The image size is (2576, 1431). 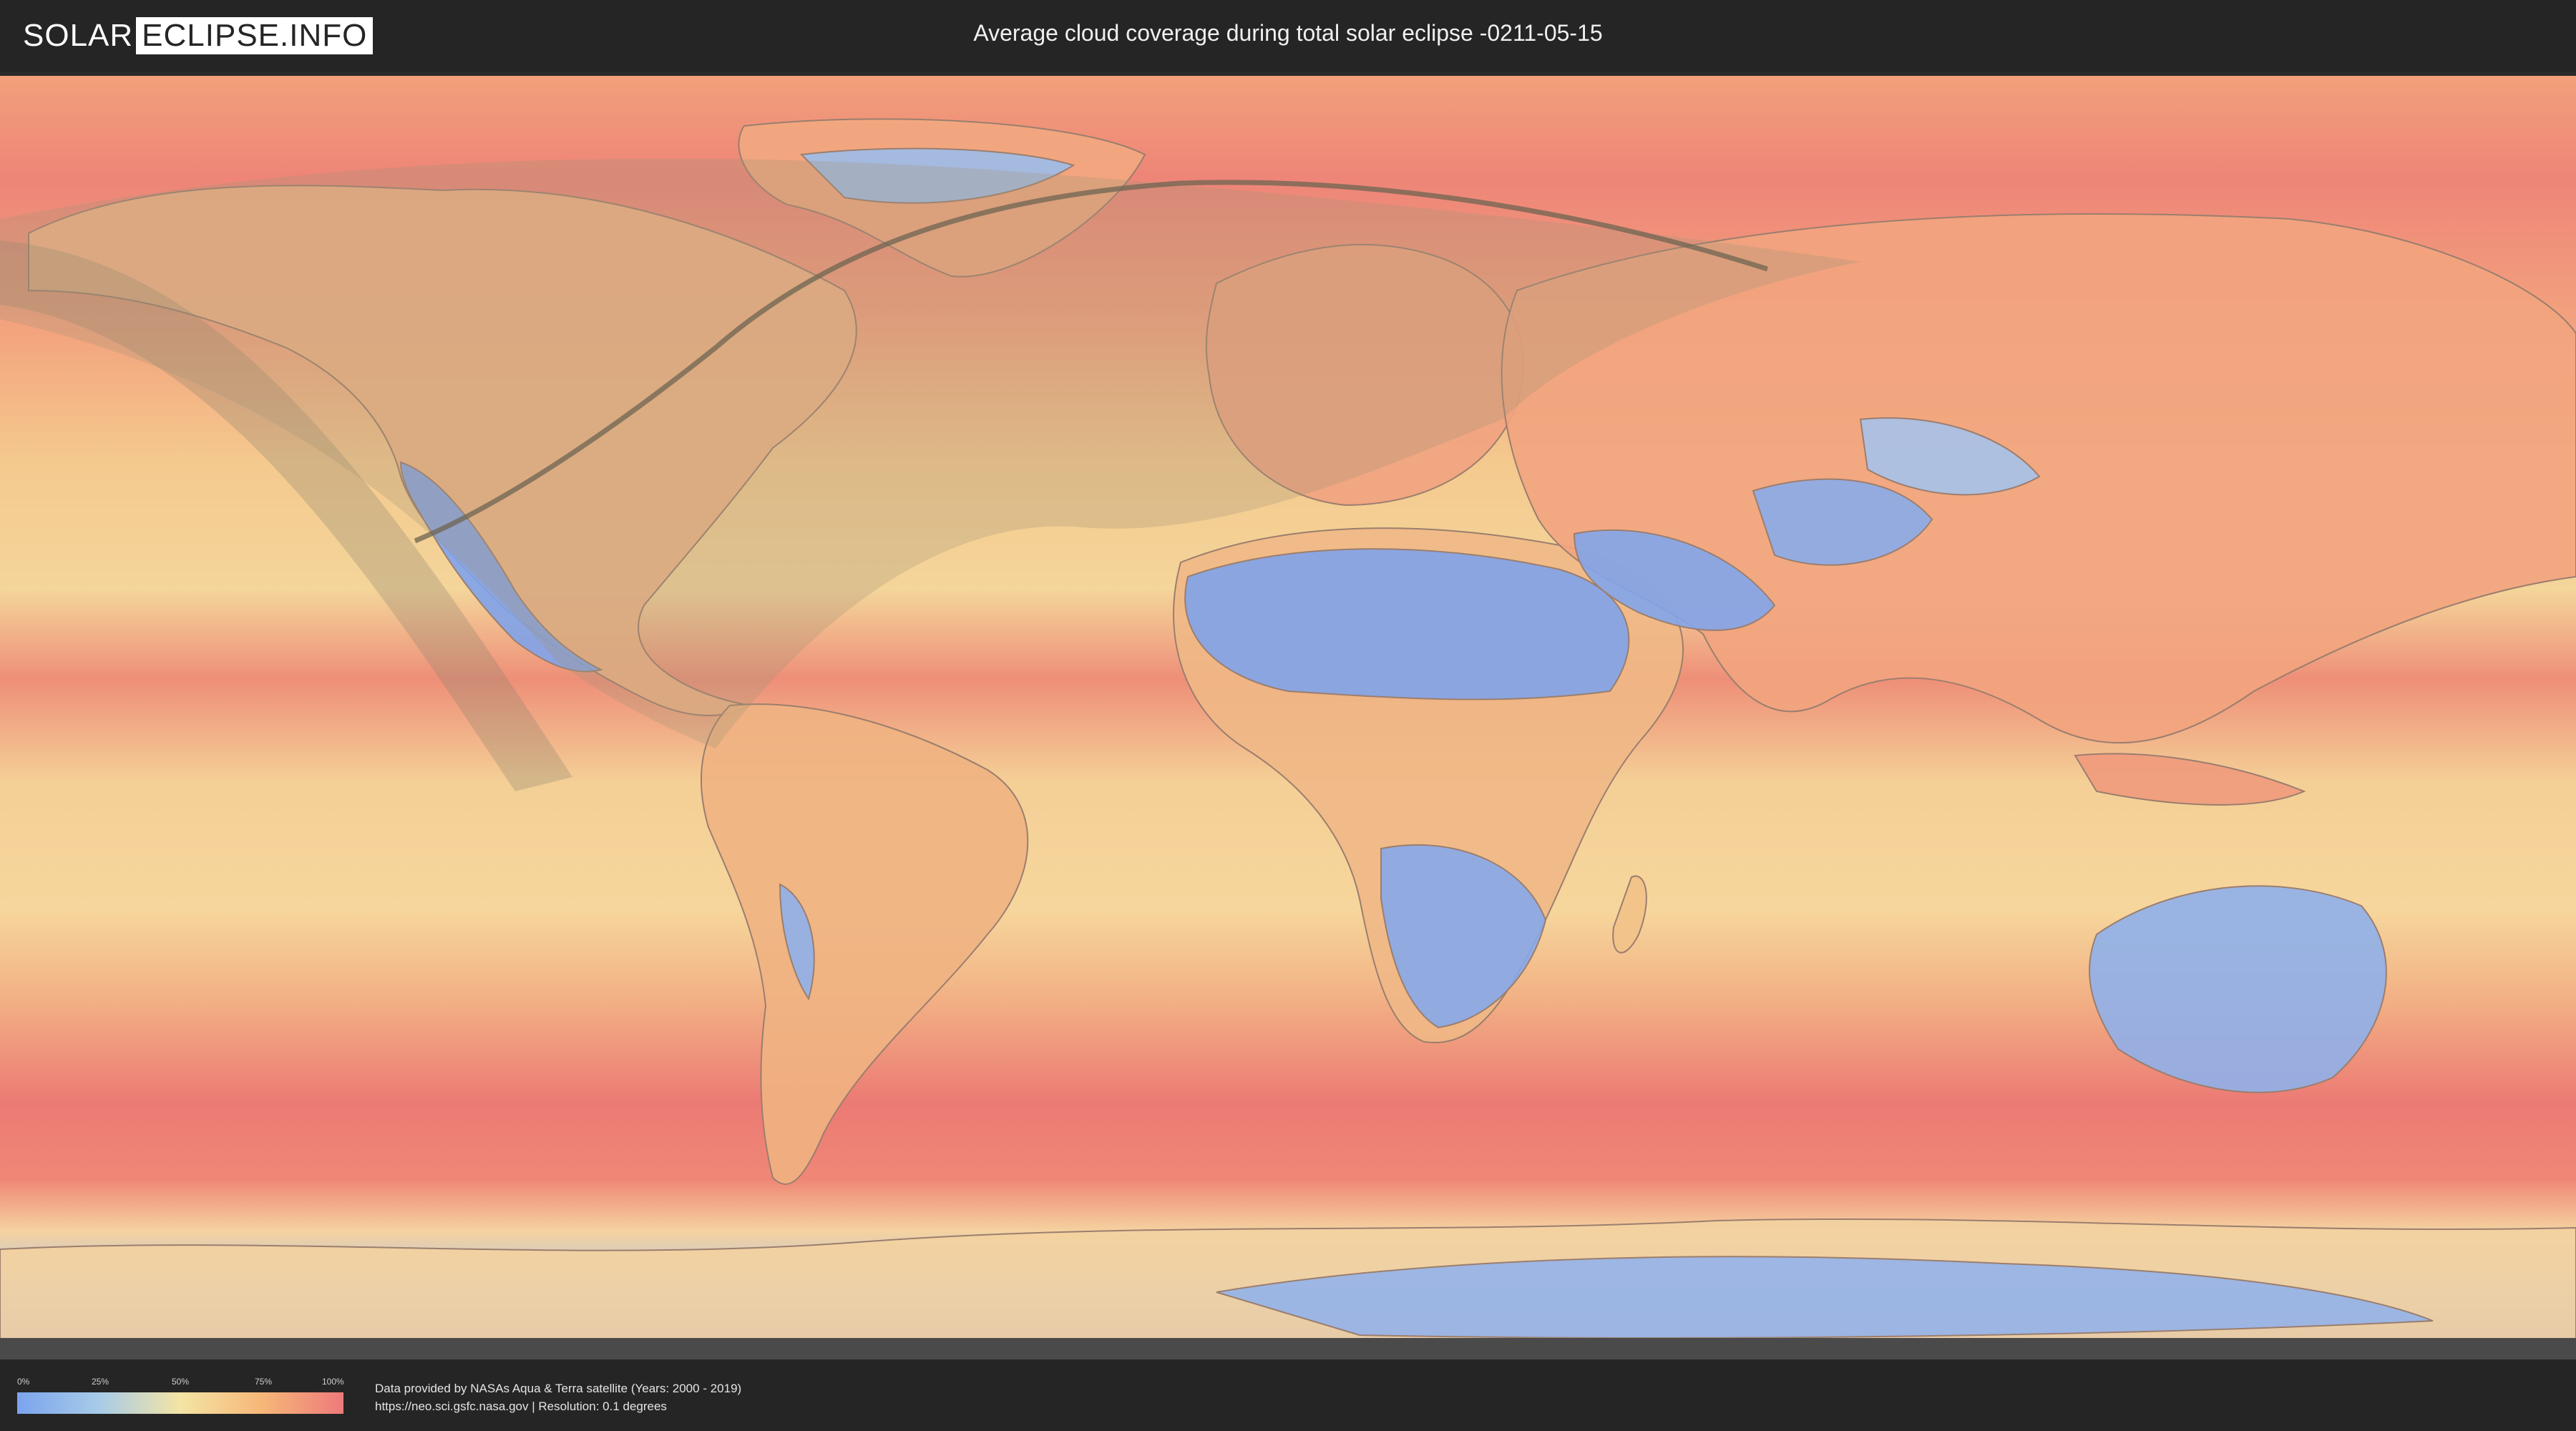 I want to click on cloud-coverage-legend: 0% 25% 50% 75% 100%, so click(x=180, y=1395).